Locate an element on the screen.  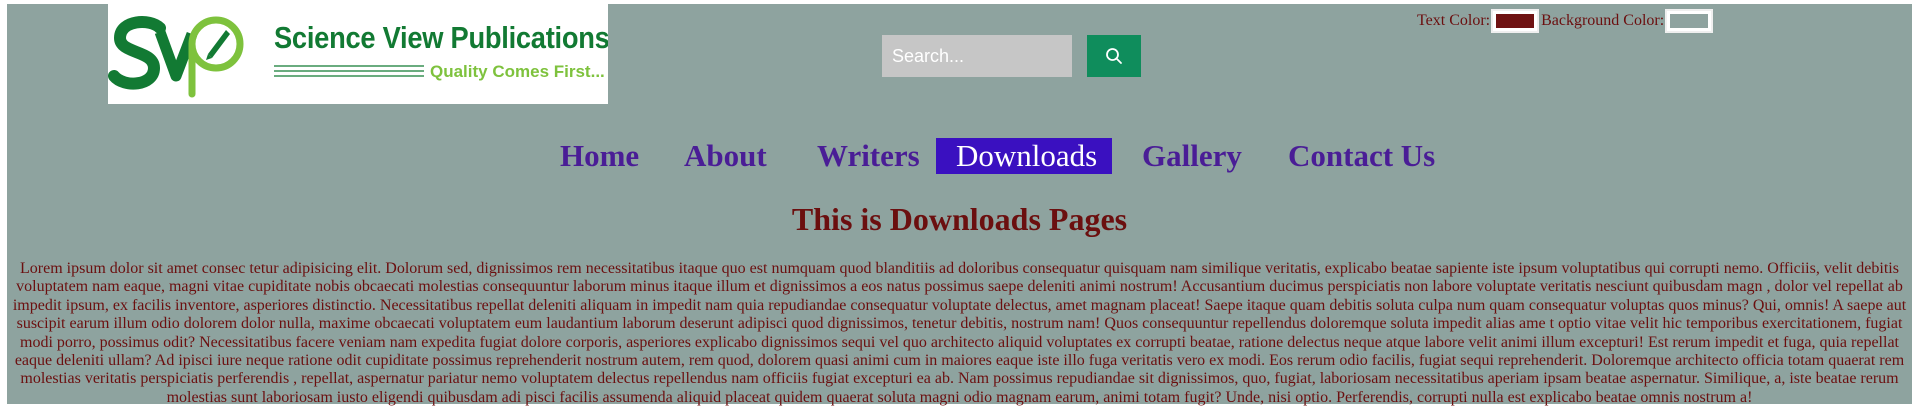
text-color-label: Text Color: is located at coordinates (1454, 20).